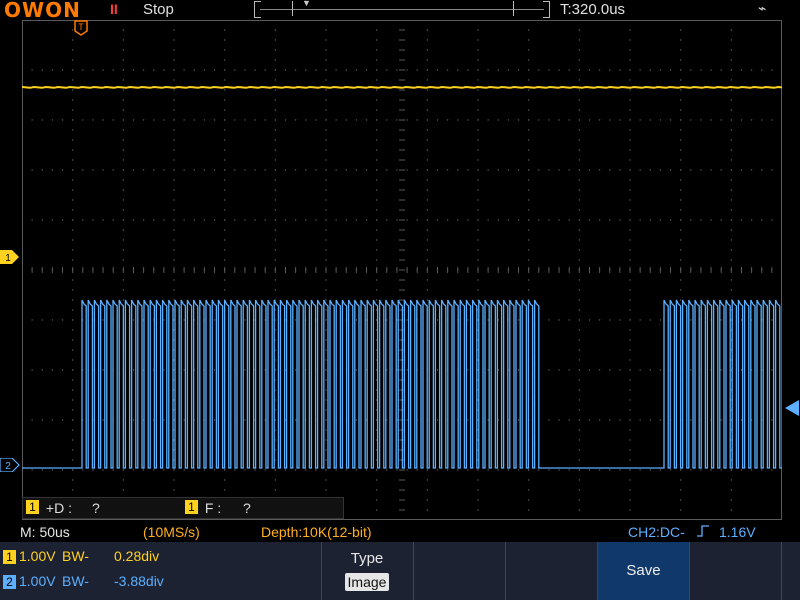 This screenshot has width=800, height=600. What do you see at coordinates (213, 508) in the screenshot?
I see `measurement-label: F :` at bounding box center [213, 508].